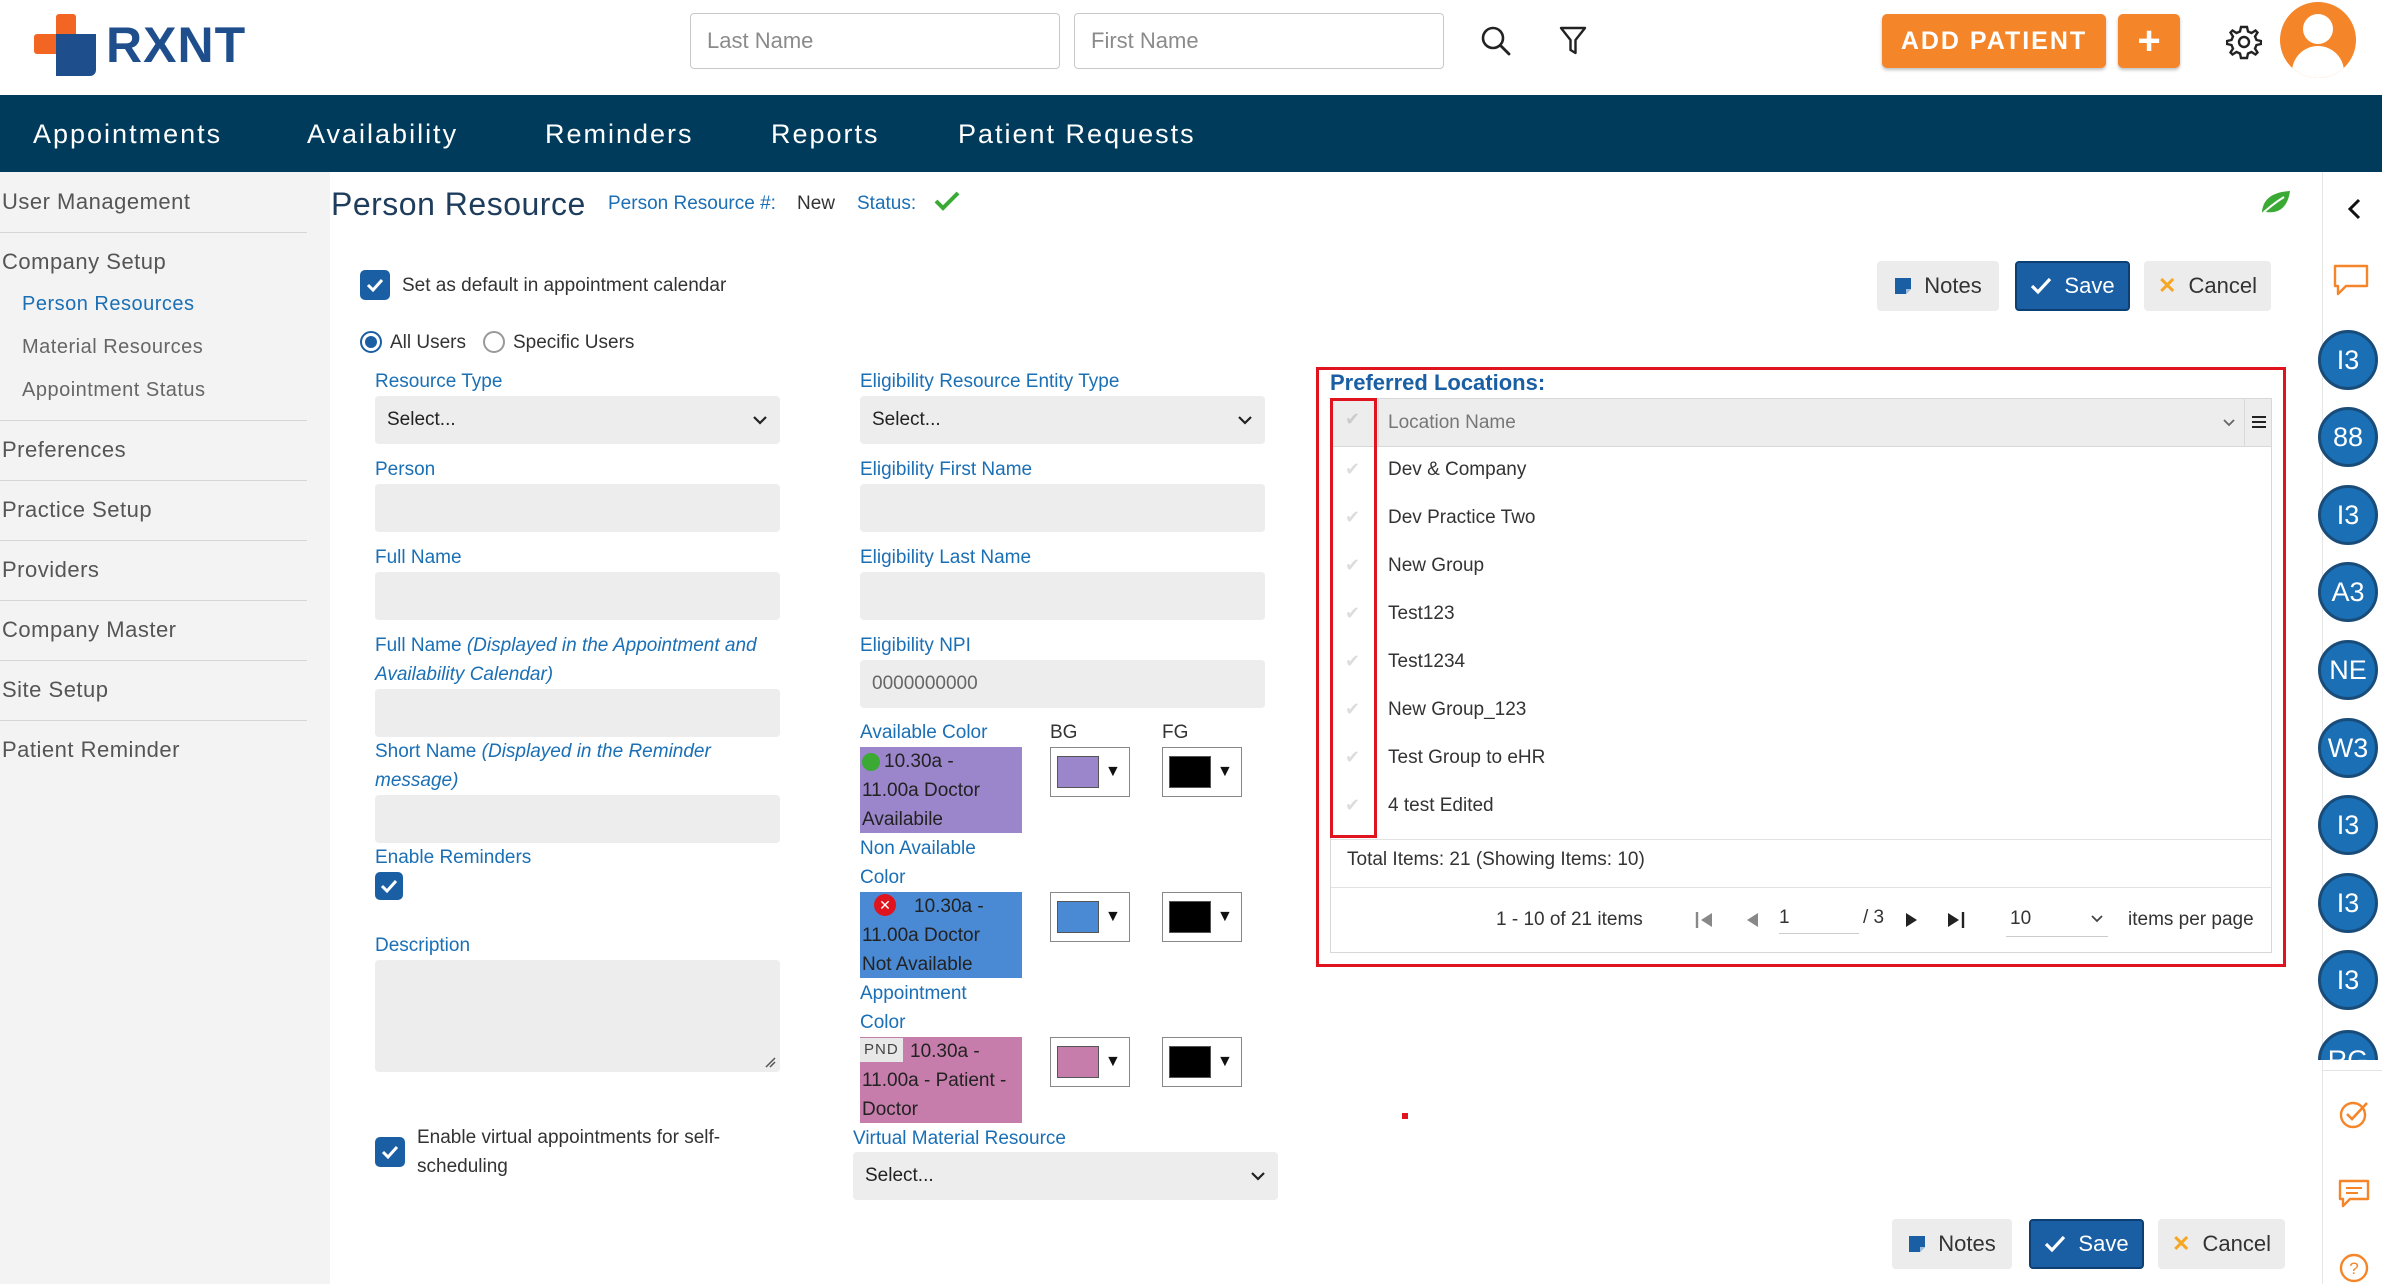  I want to click on gear-icon, so click(2244, 42).